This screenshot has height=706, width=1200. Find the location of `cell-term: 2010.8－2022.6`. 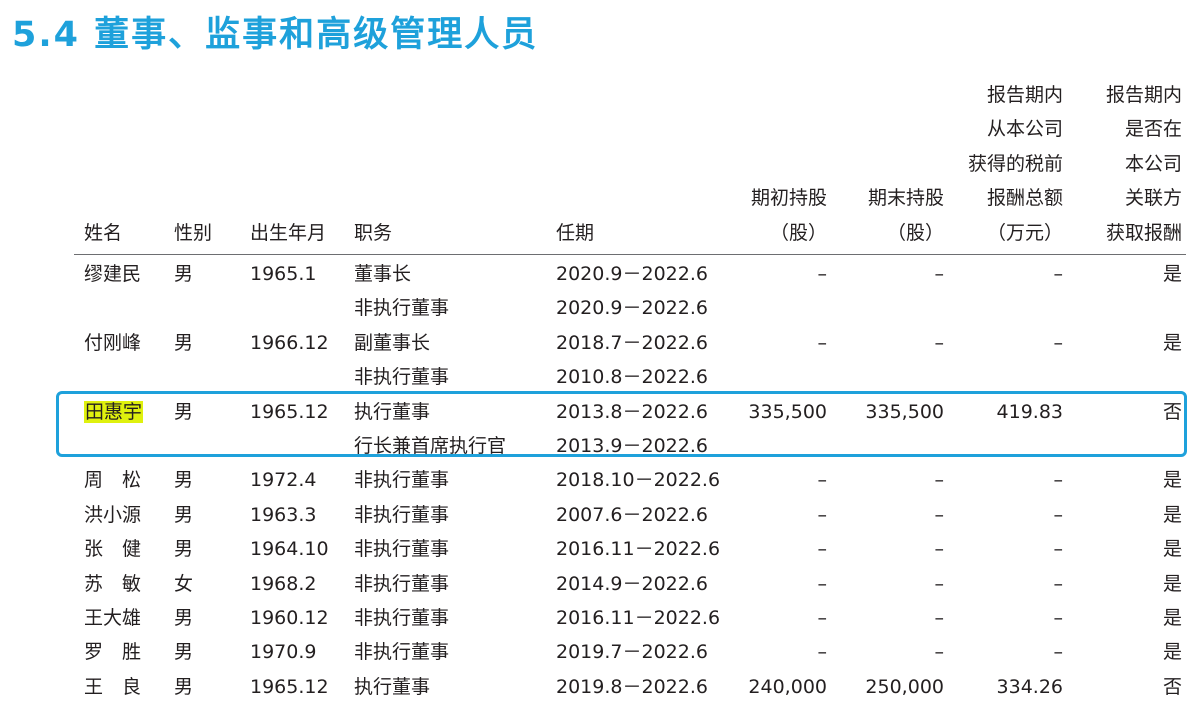

cell-term: 2010.8－2022.6 is located at coordinates (632, 377).